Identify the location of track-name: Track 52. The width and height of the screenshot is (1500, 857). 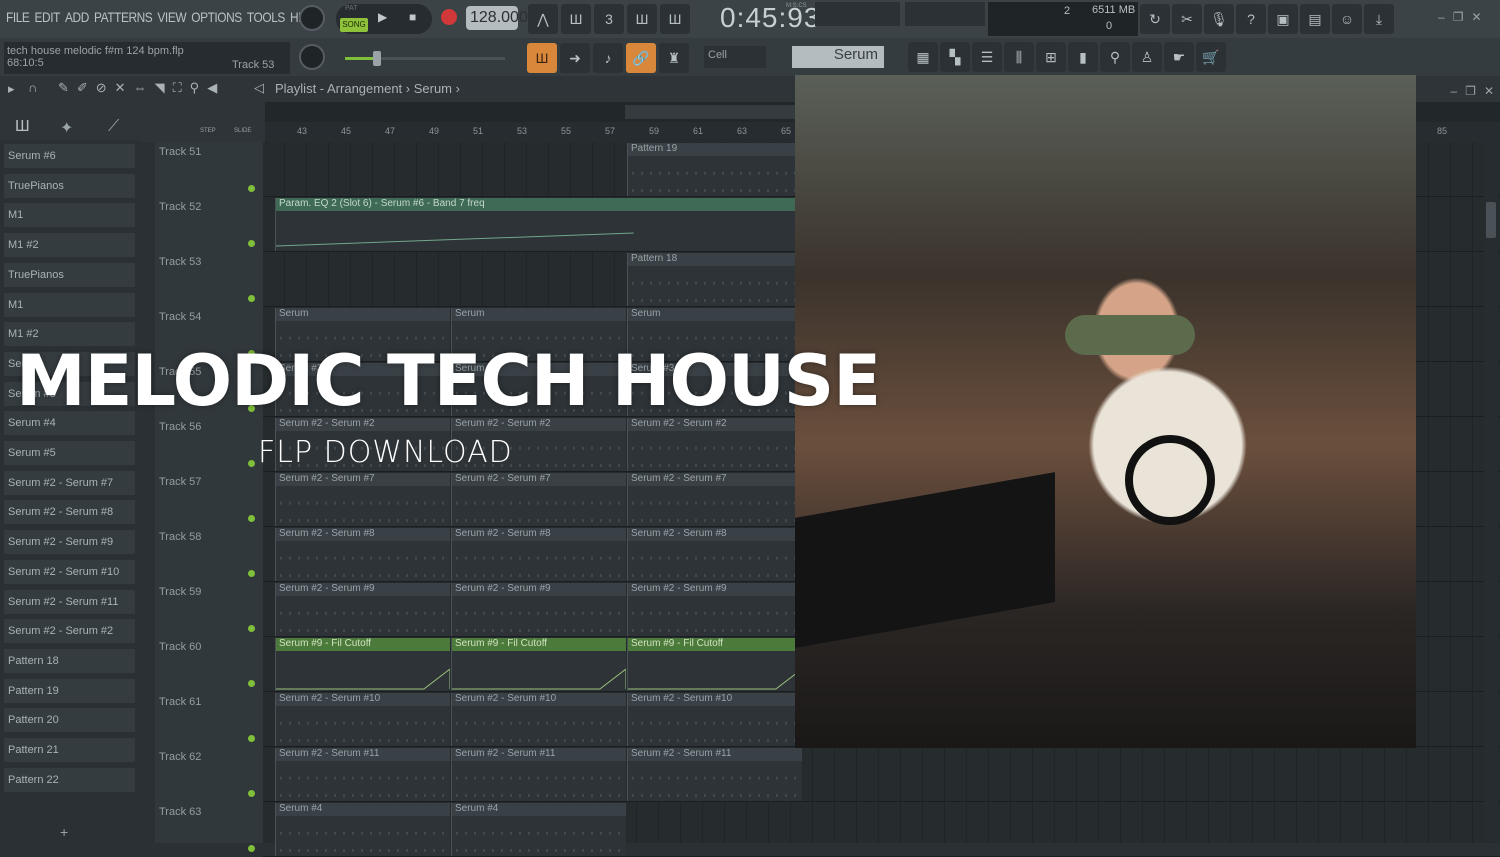
(180, 207).